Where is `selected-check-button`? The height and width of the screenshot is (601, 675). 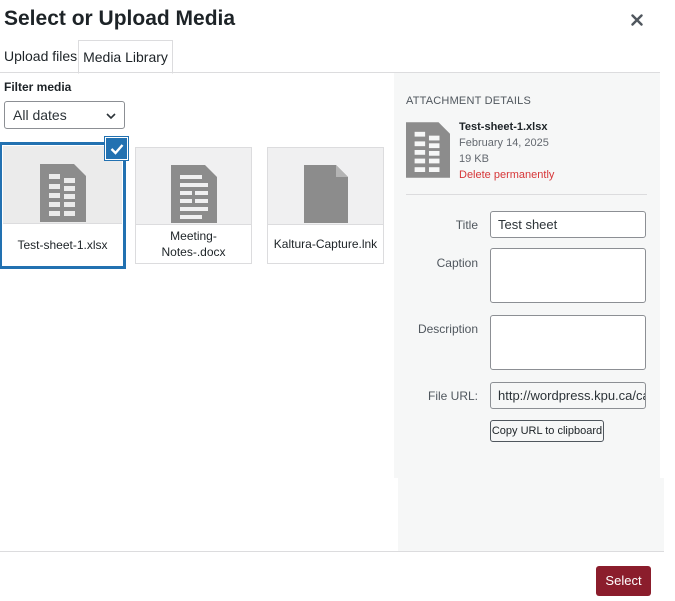
selected-check-button is located at coordinates (116, 148).